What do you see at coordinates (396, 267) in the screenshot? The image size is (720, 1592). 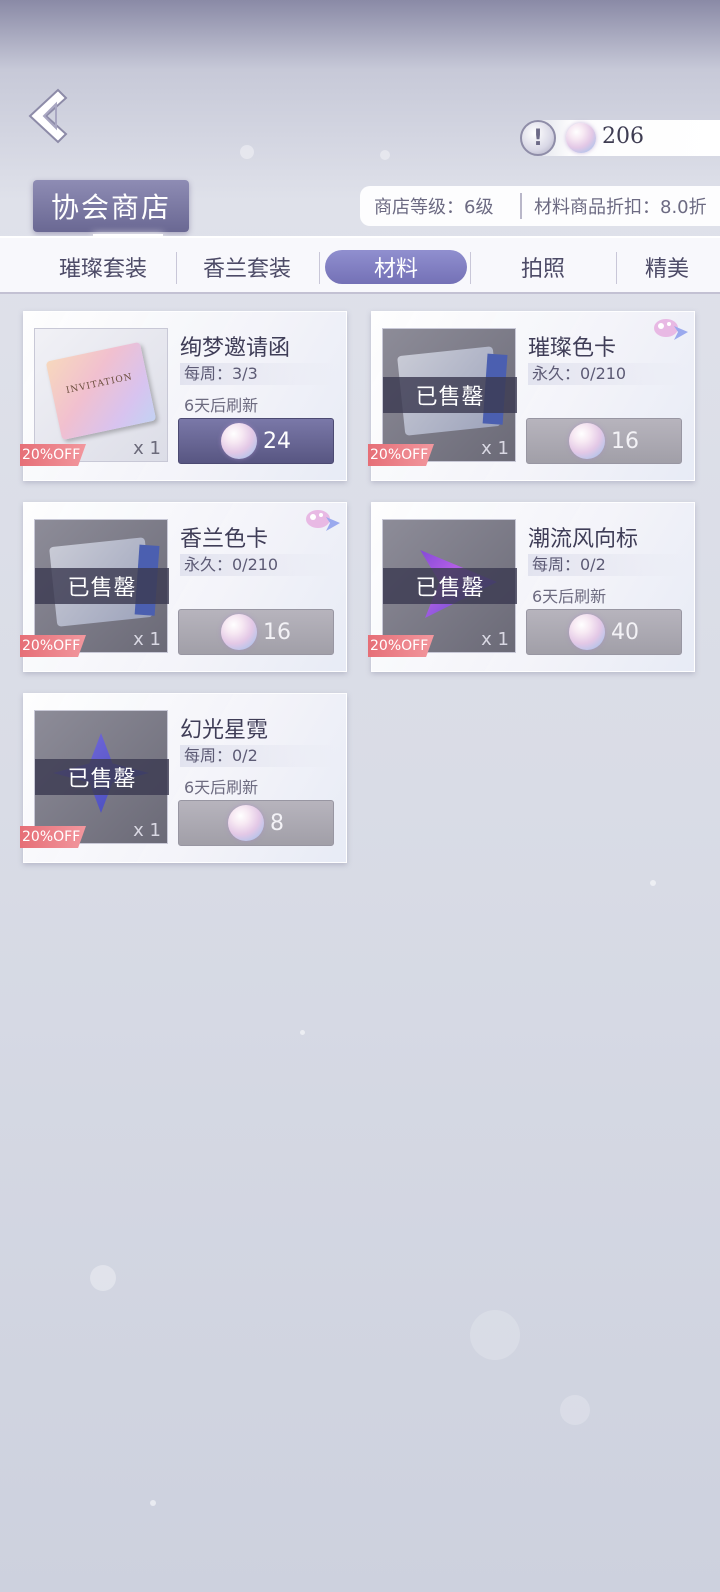 I see `tab-materials: 材料` at bounding box center [396, 267].